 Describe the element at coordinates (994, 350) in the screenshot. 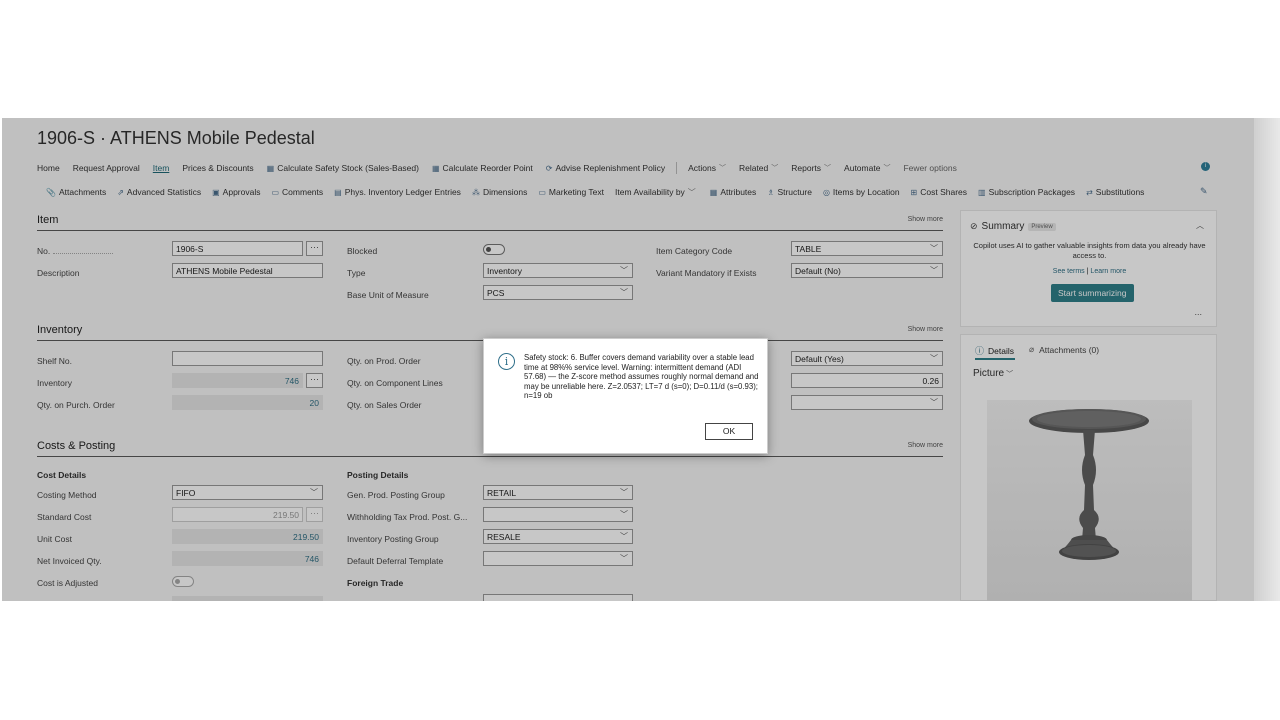

I see `details-tab: ⓘ Details` at that location.